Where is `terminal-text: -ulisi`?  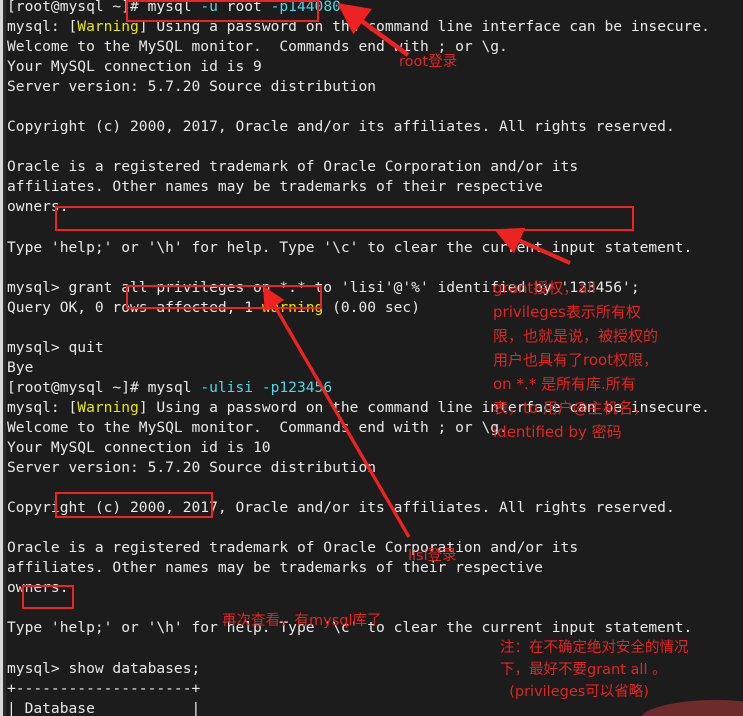 terminal-text: -ulisi is located at coordinates (231, 387).